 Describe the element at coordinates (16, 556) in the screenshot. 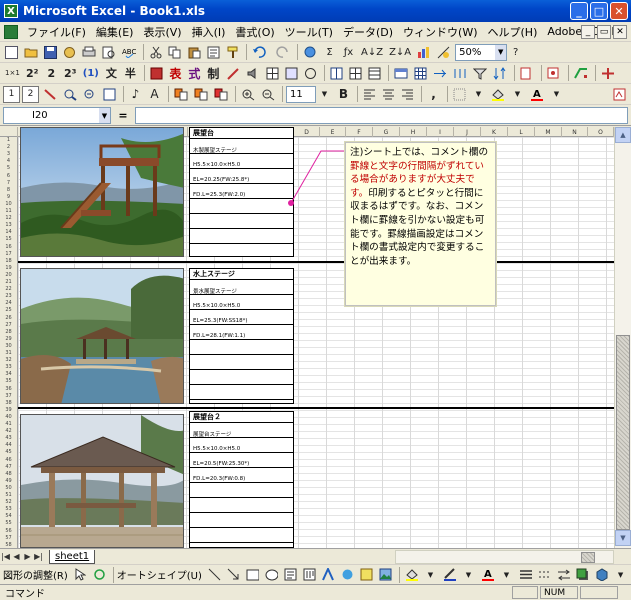

I see `prev-sheet-icon: ◀` at that location.